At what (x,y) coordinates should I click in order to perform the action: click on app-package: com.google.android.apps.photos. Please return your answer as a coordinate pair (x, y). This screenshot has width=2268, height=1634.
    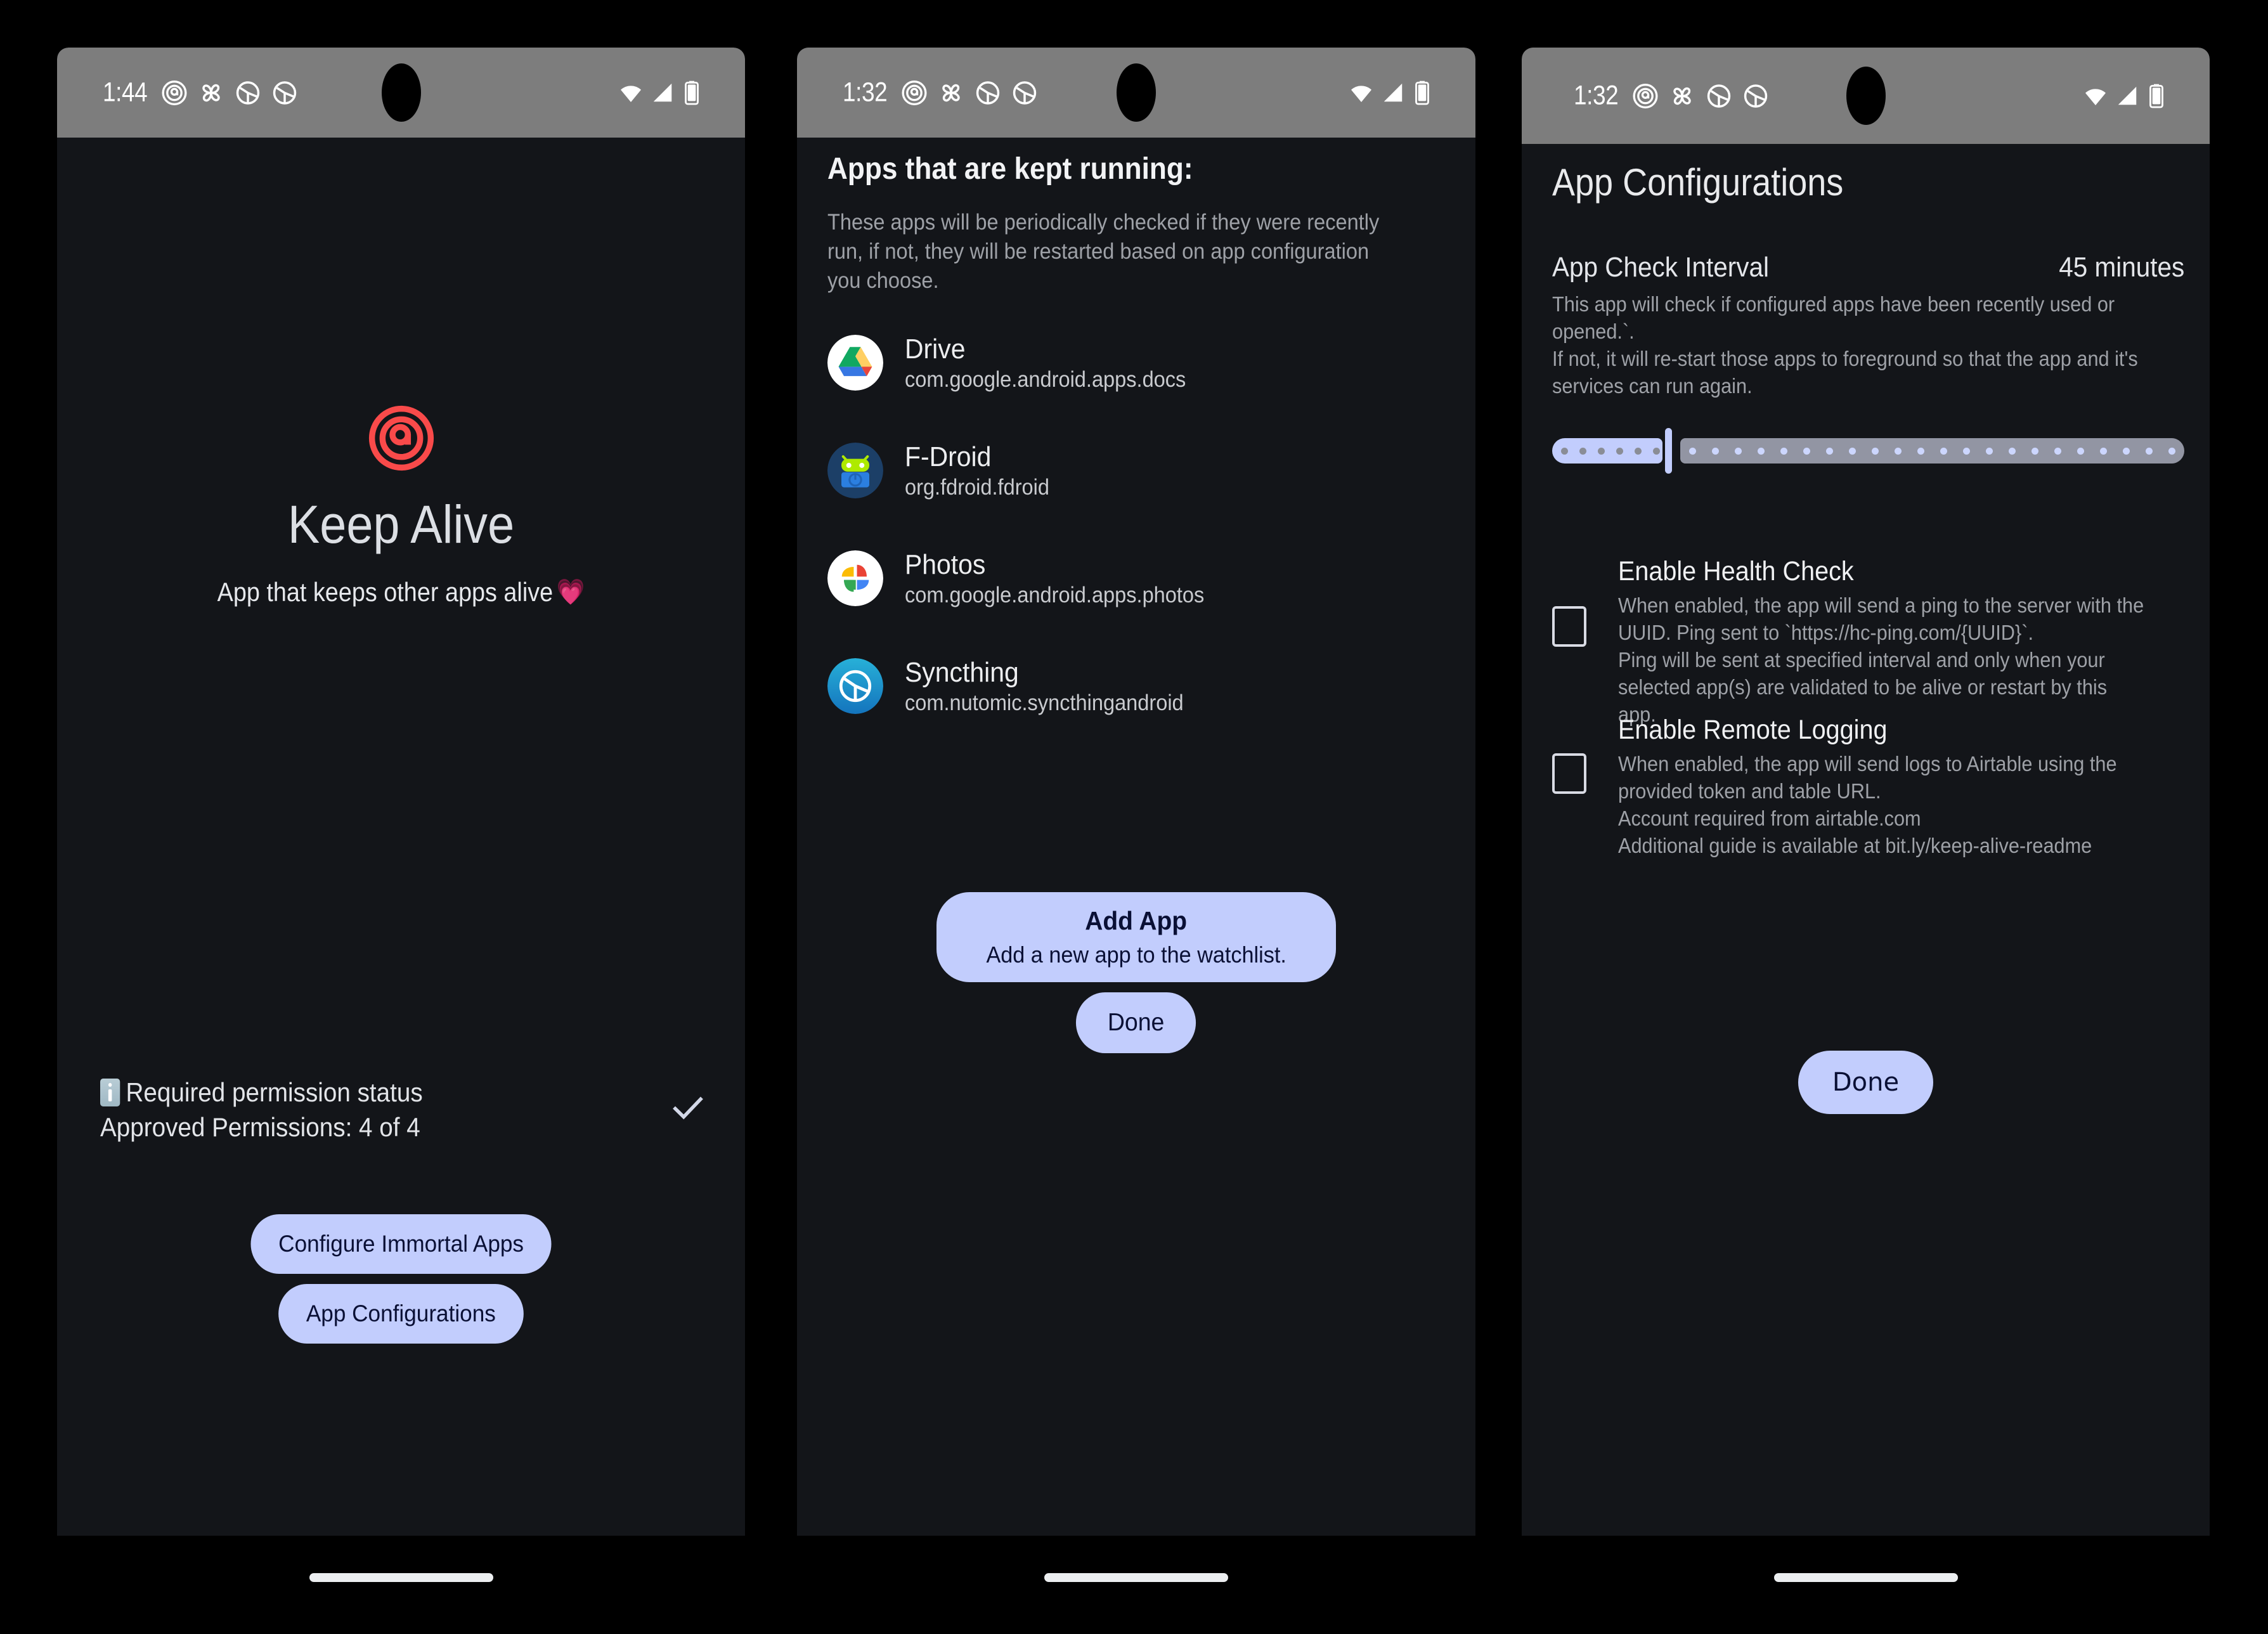
    Looking at the image, I should click on (1055, 594).